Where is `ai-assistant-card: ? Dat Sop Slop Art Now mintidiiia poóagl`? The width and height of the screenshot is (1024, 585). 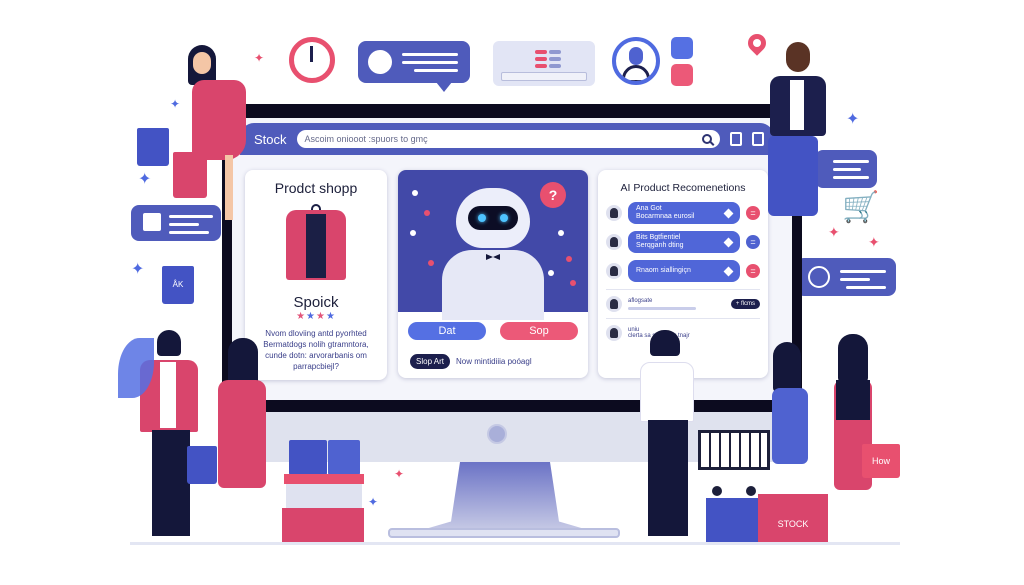 ai-assistant-card: ? Dat Sop Slop Art Now mintidiiia poóagl is located at coordinates (493, 274).